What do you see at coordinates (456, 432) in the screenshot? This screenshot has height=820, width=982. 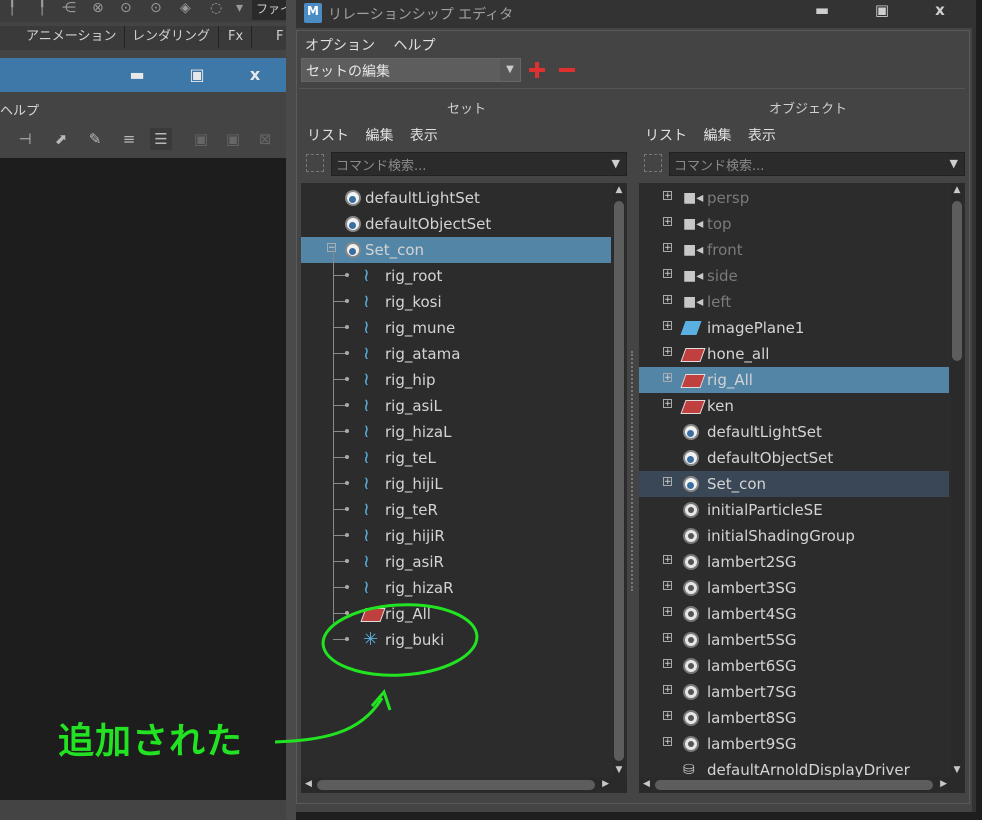 I see `tree-row: ≀ rig_hizaL` at bounding box center [456, 432].